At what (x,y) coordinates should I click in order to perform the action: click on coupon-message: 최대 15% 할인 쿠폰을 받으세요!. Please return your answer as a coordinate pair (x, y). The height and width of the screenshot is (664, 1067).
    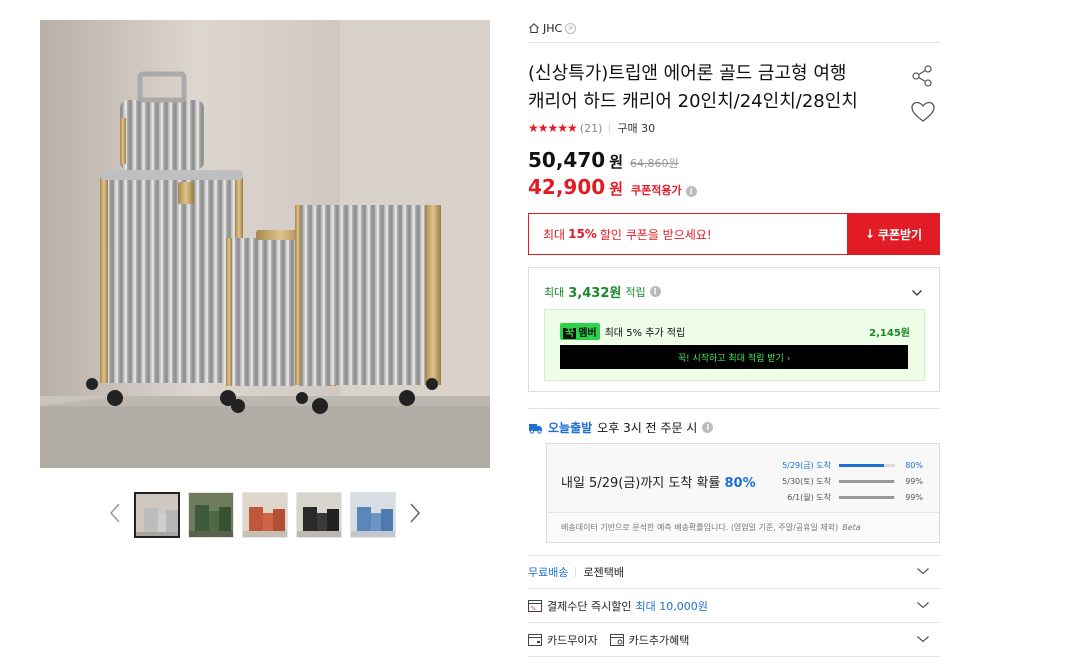
    Looking at the image, I should click on (687, 234).